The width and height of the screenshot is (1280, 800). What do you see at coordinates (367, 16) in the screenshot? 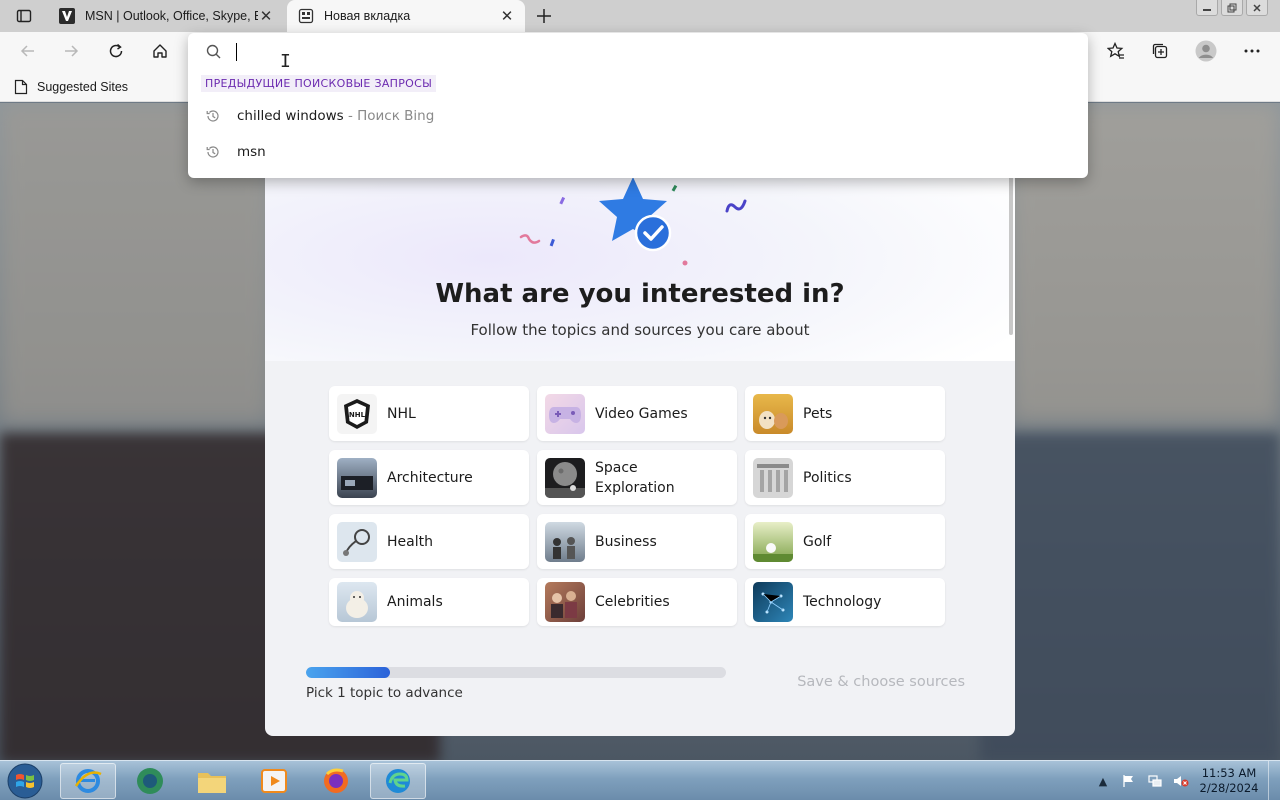
I see `tab-title: Новая вкладка` at bounding box center [367, 16].